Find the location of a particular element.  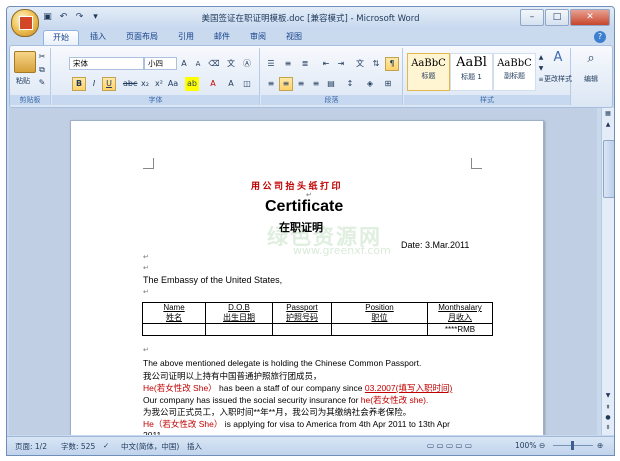

change-styles-label: 更改样式 is located at coordinates (558, 79).